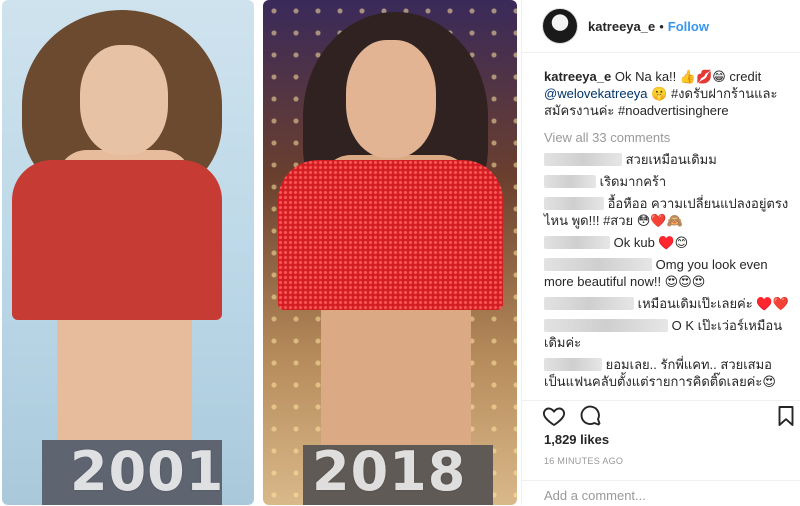 The image size is (800, 506). I want to click on add-comment-input, so click(664, 495).